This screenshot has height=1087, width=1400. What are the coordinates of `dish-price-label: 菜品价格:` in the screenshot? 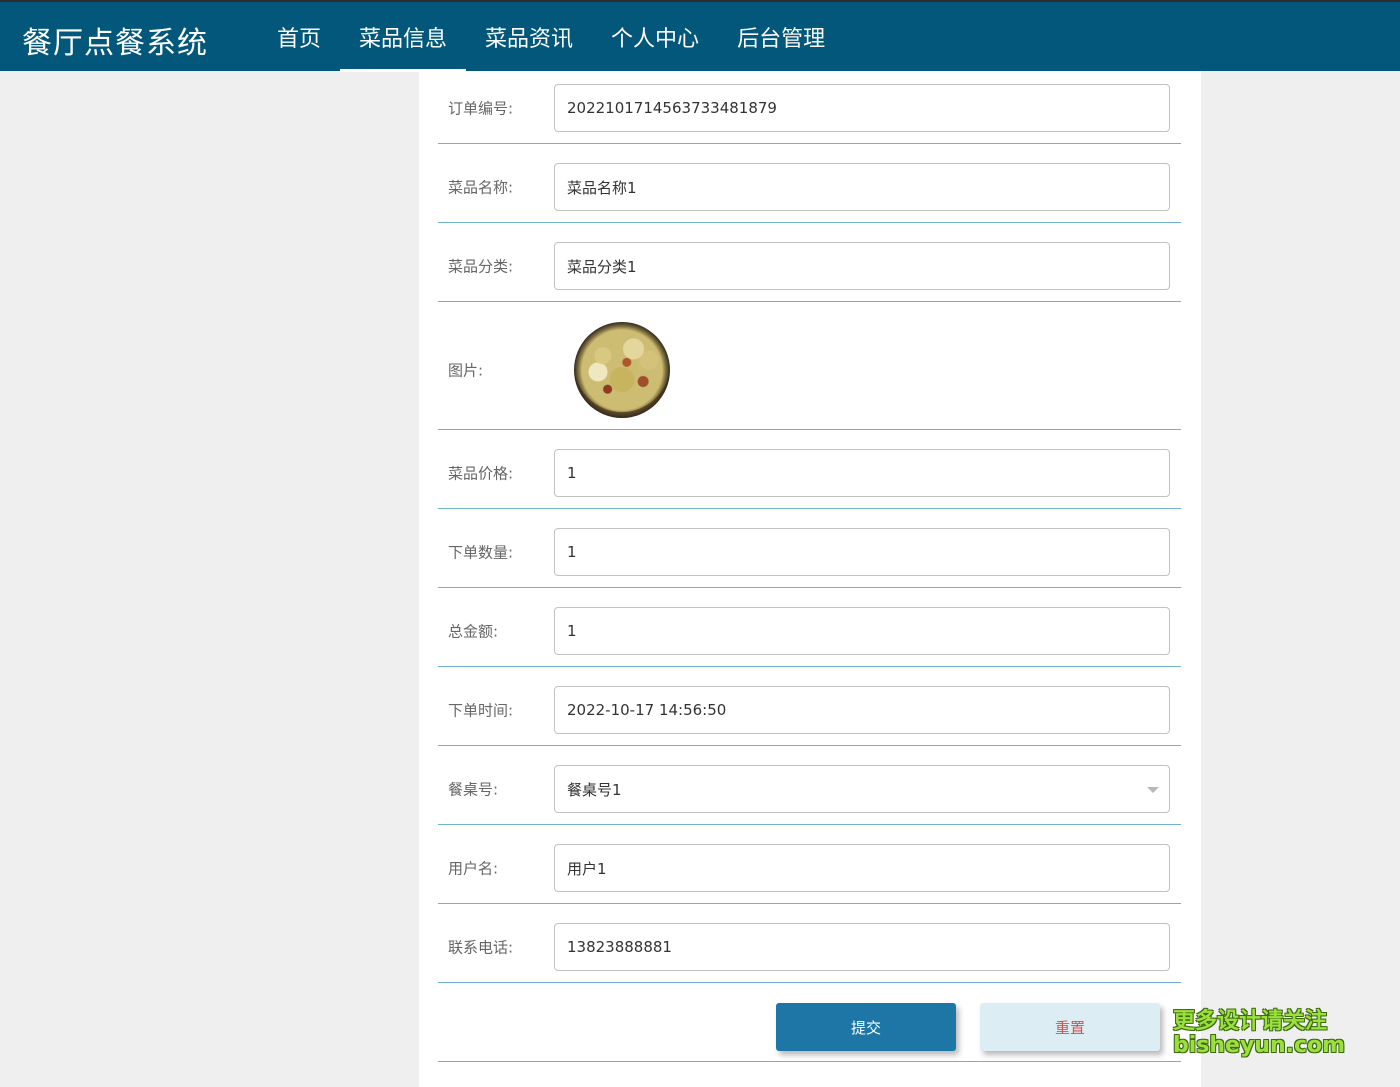 It's located at (481, 473).